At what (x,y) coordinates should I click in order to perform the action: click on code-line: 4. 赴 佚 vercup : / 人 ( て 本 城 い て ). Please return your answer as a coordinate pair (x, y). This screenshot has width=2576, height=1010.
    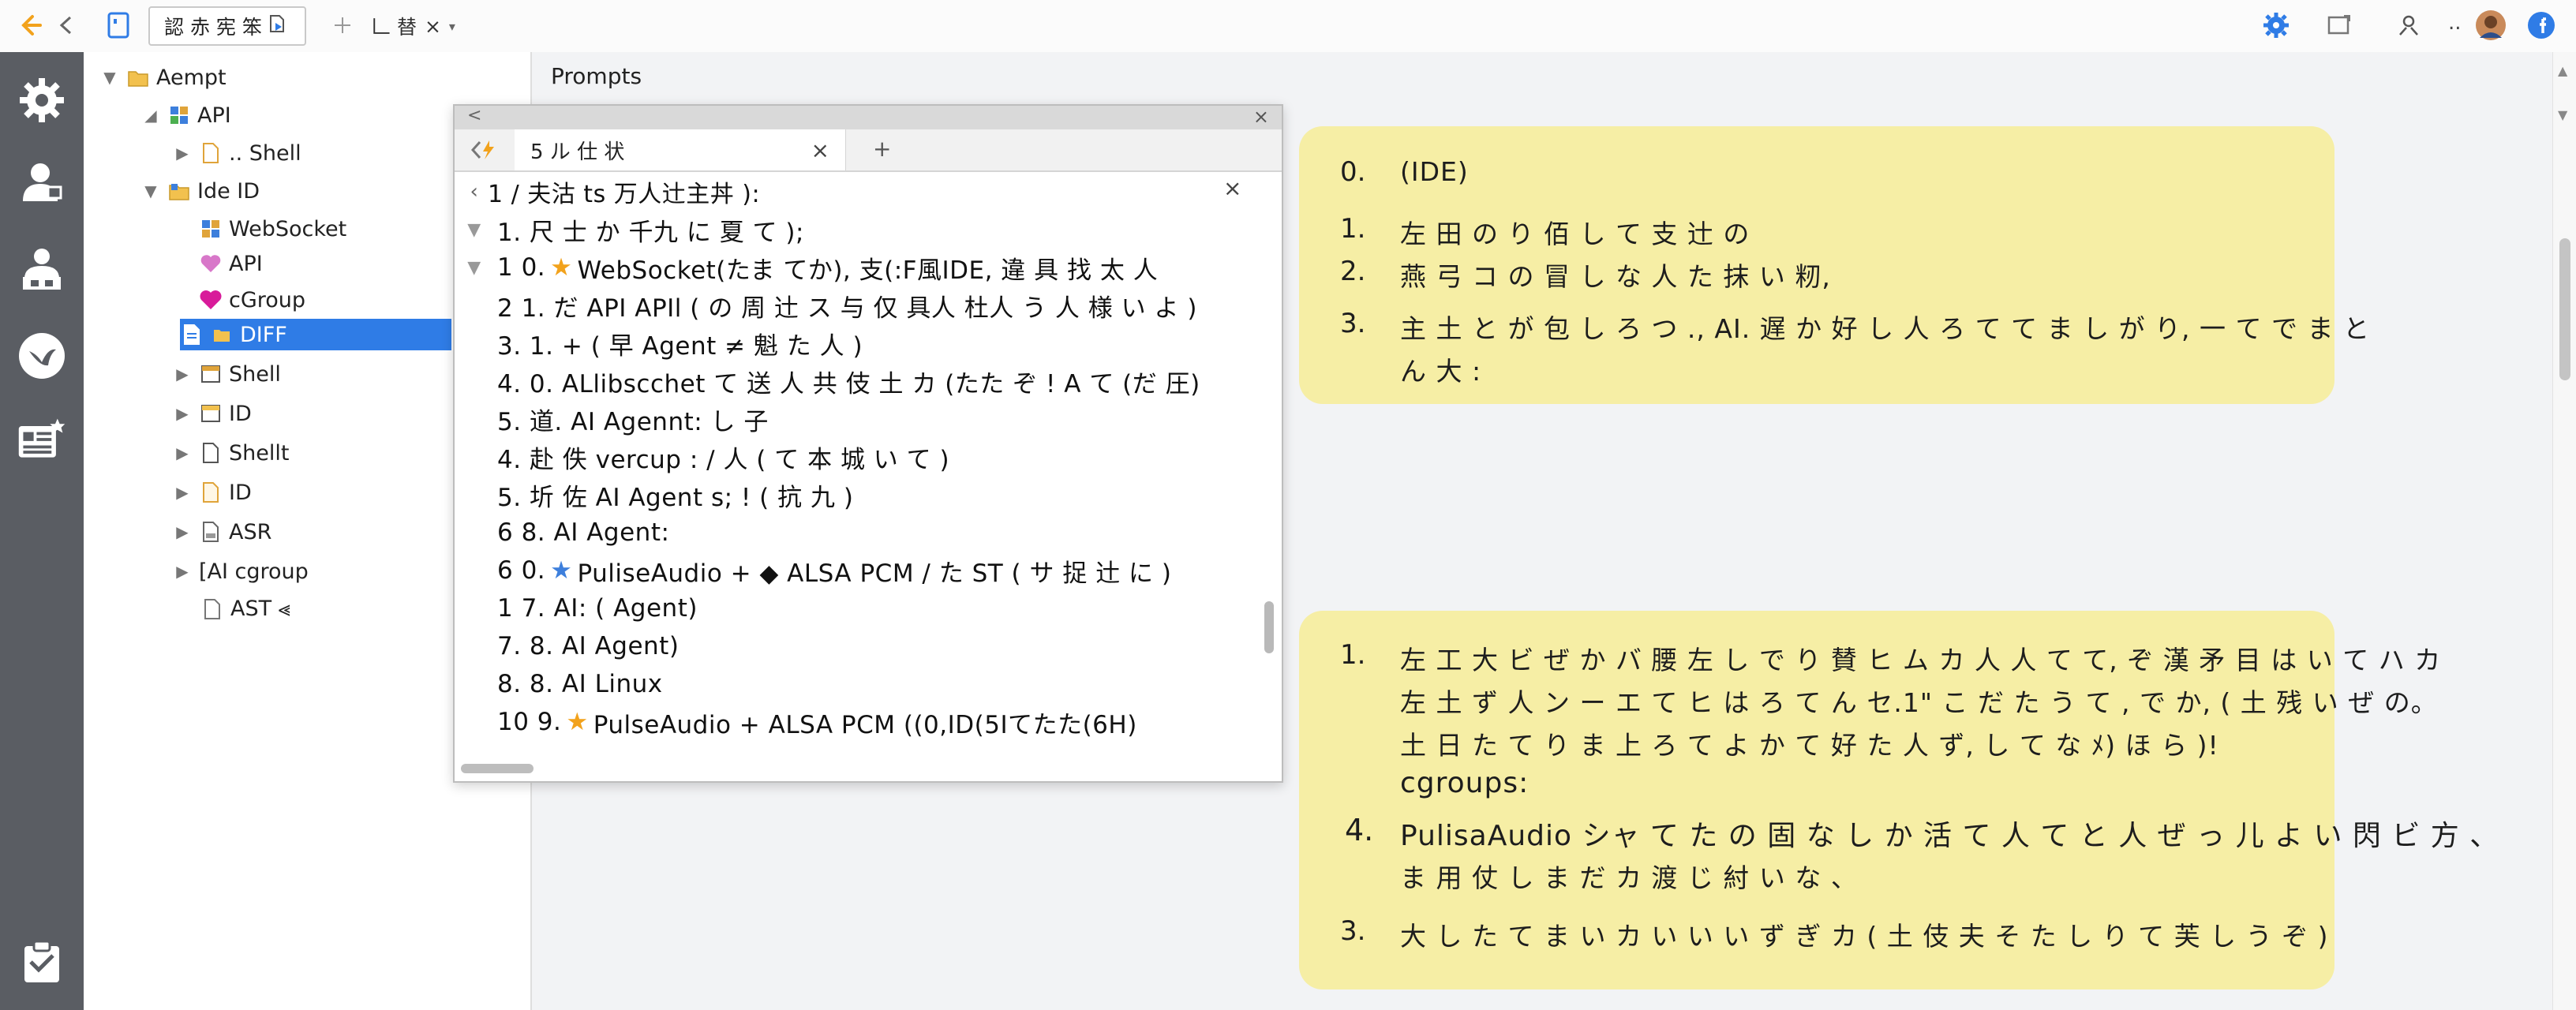
    Looking at the image, I should click on (723, 457).